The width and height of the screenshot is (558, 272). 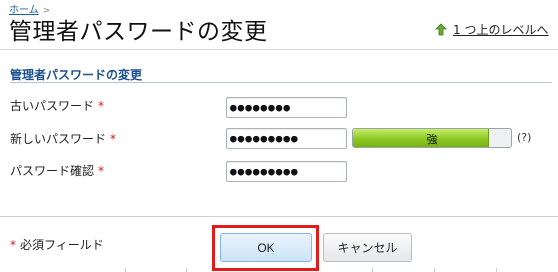 I want to click on confirm-password-label-text: パスワード確認, so click(x=52, y=171).